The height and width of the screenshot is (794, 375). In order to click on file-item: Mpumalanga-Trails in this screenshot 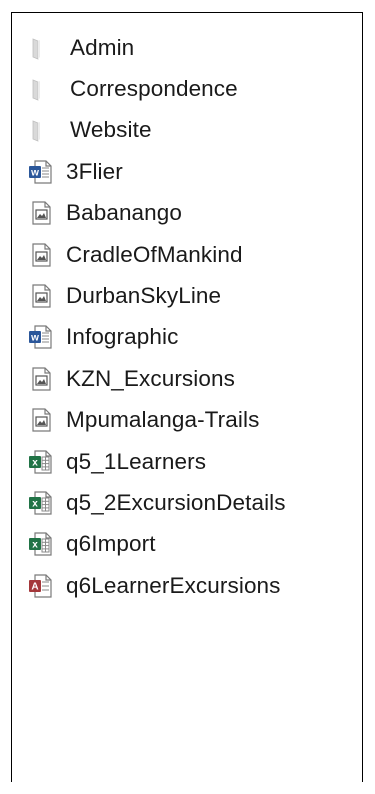, I will do `click(187, 420)`.